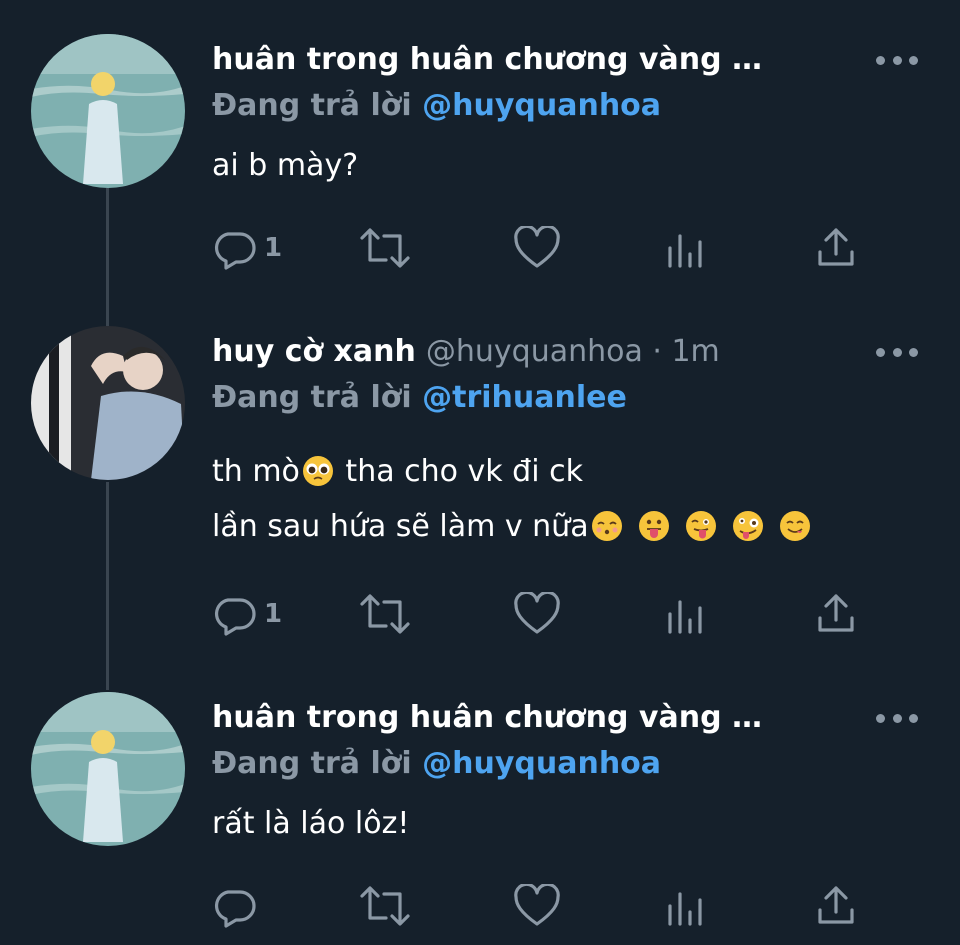 The image size is (960, 945). Describe the element at coordinates (311, 823) in the screenshot. I see `tweet-text: rất là láo lôz!` at that location.